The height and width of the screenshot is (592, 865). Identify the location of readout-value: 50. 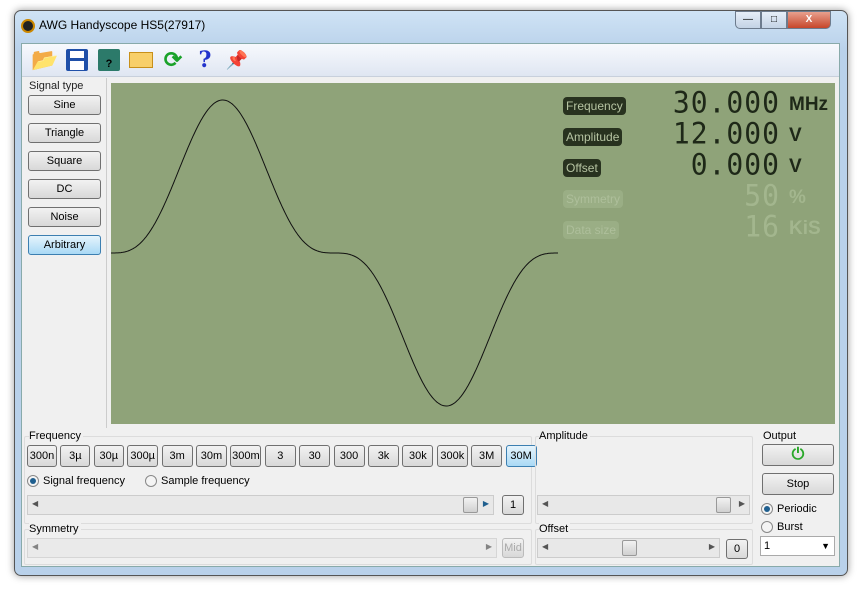
(762, 195).